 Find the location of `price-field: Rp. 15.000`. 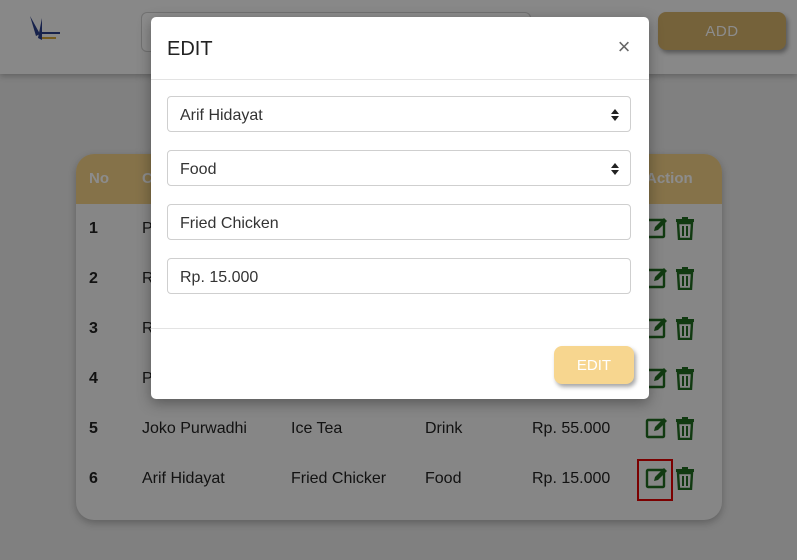

price-field: Rp. 15.000 is located at coordinates (399, 276).